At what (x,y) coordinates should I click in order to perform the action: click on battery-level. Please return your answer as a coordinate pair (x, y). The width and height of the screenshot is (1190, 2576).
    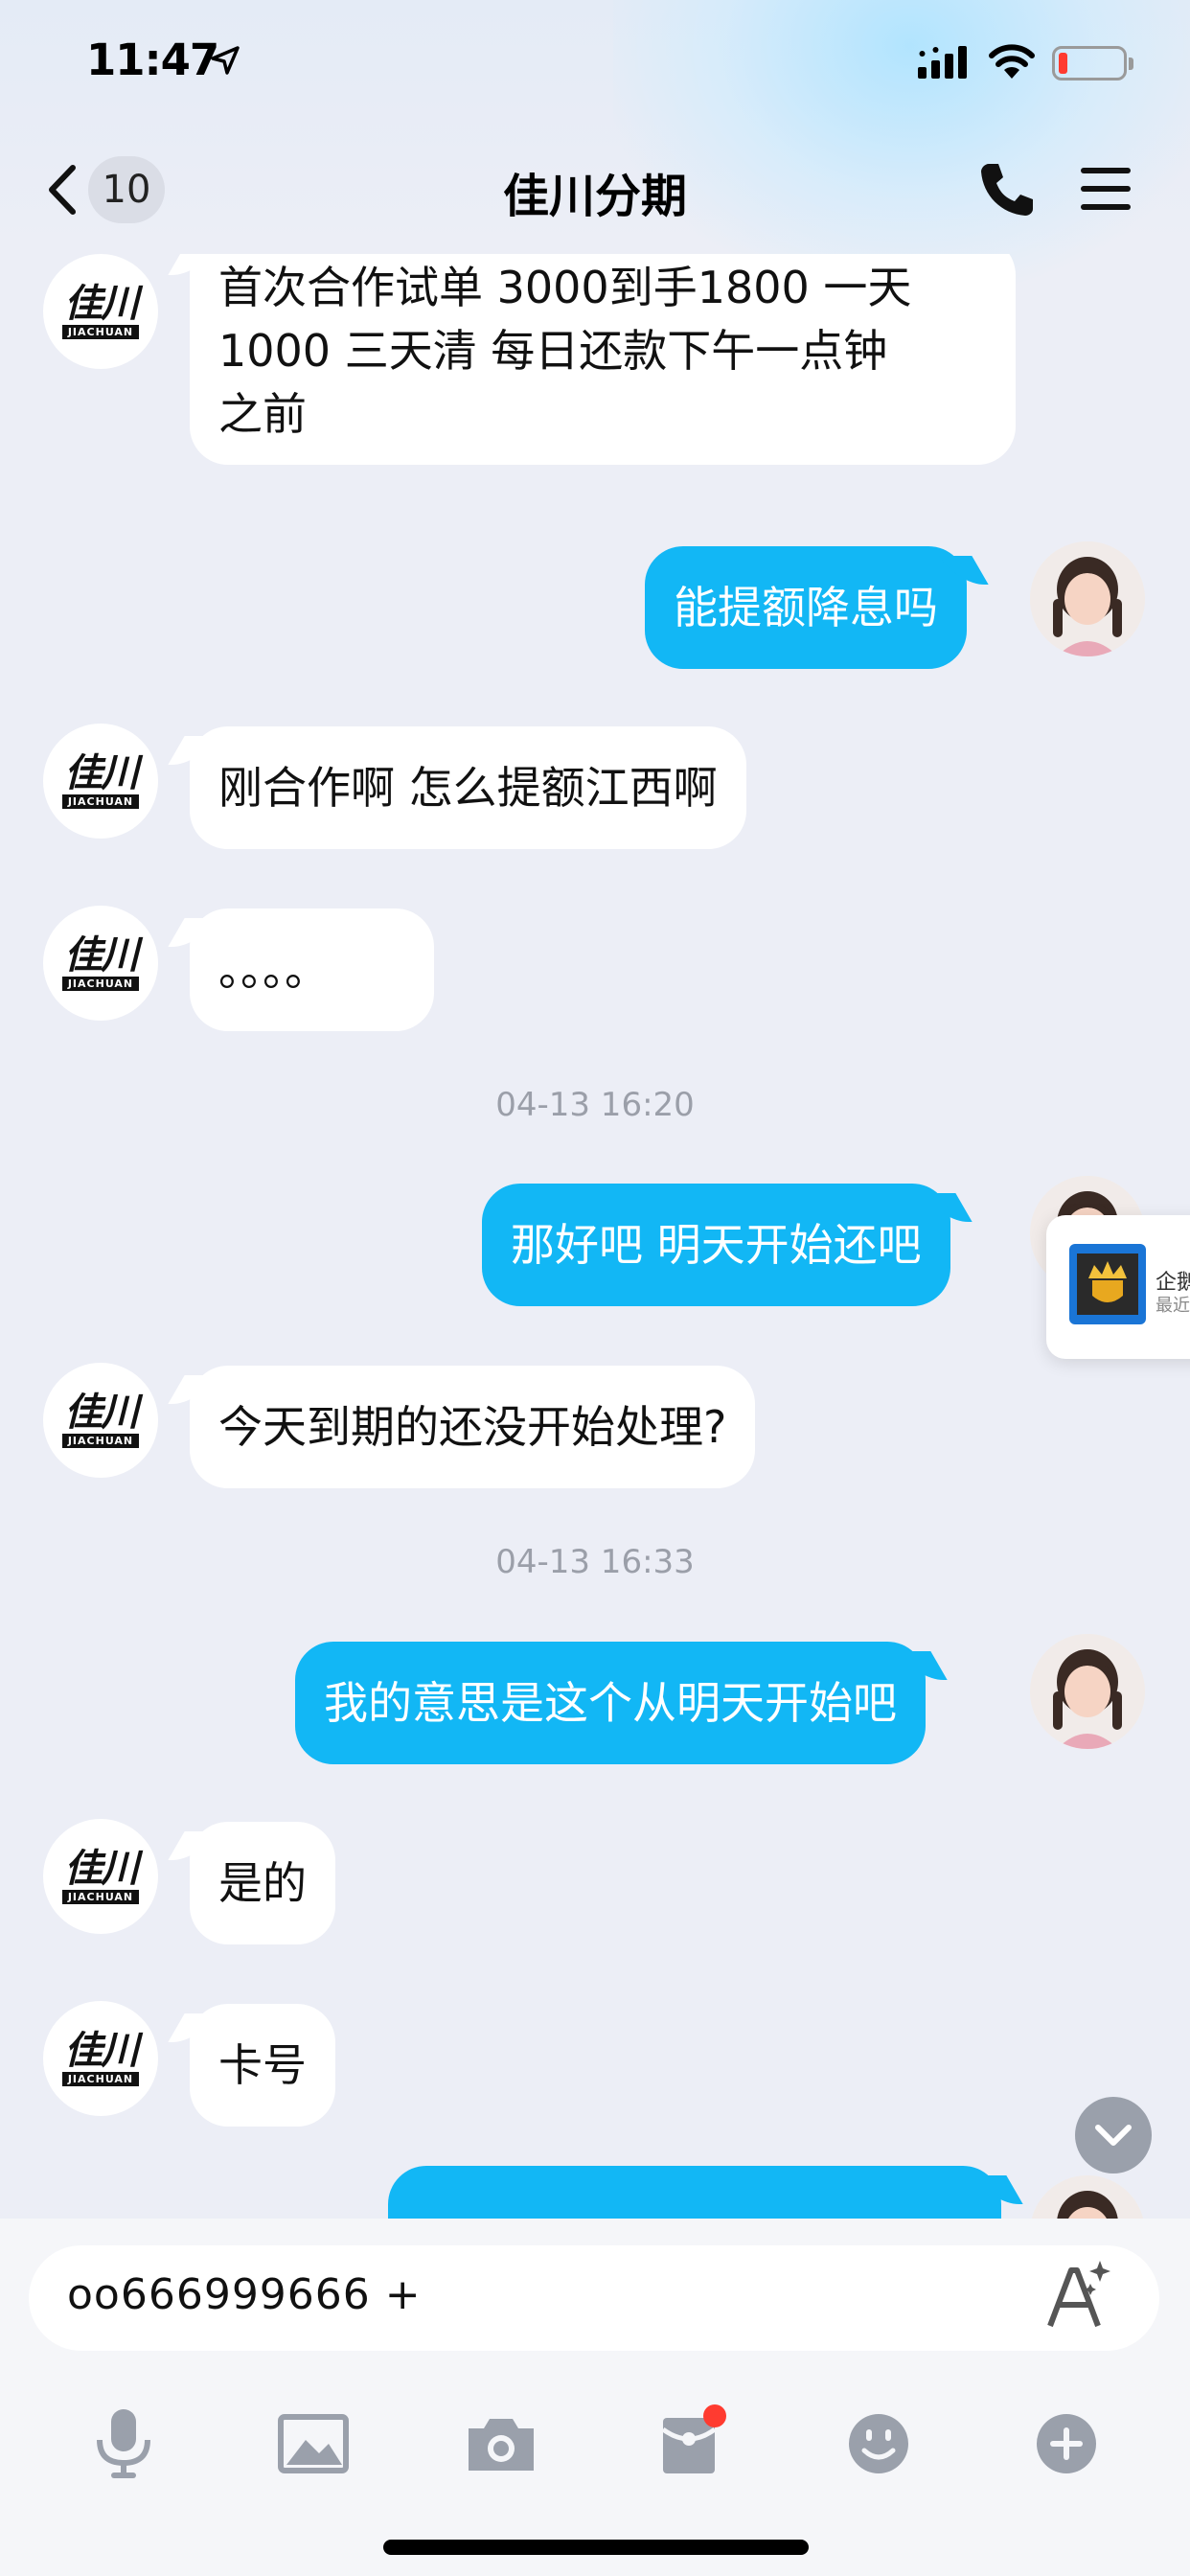
    Looking at the image, I should click on (1063, 63).